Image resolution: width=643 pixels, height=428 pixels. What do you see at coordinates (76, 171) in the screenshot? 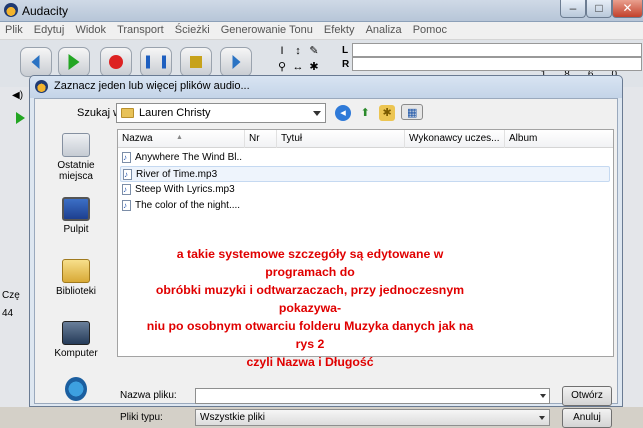
I see `place-label: Ostatnie miejsca` at bounding box center [76, 171].